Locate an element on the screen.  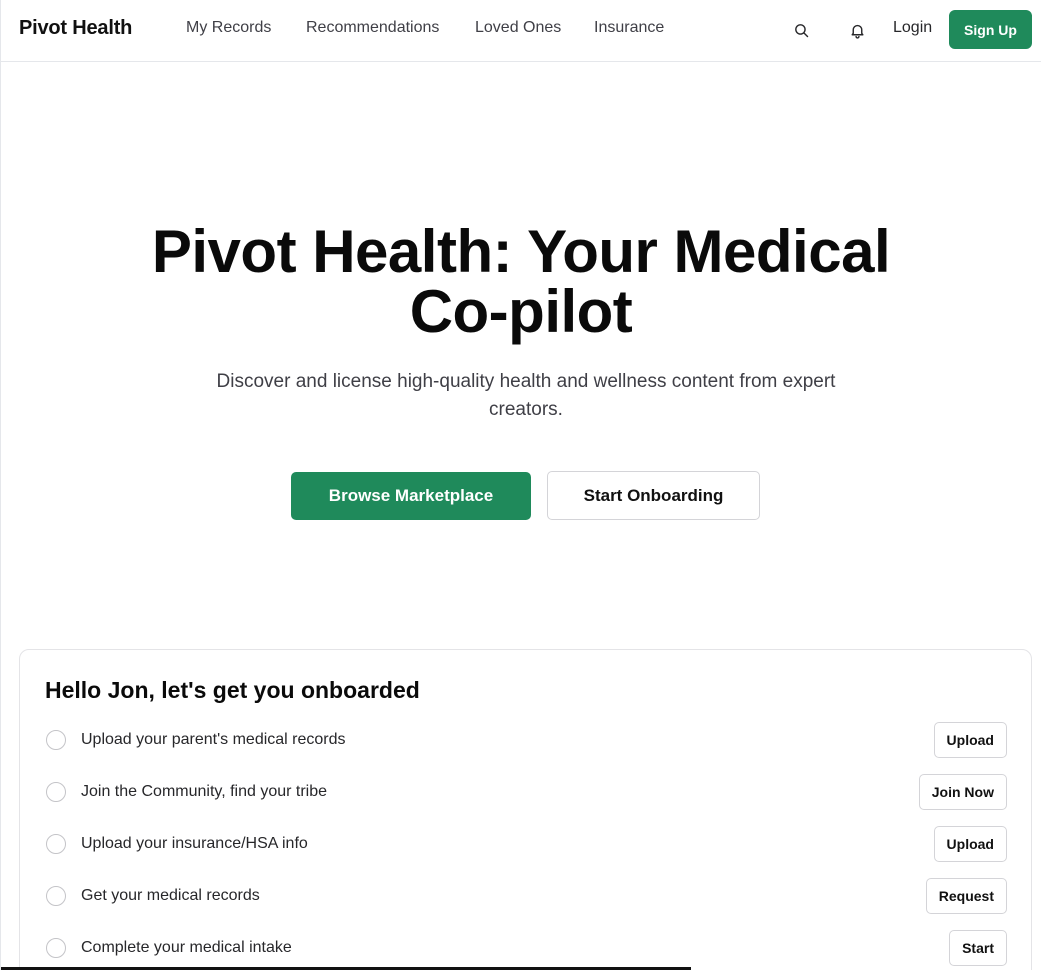
task-label: Complete your medical intake is located at coordinates (186, 947).